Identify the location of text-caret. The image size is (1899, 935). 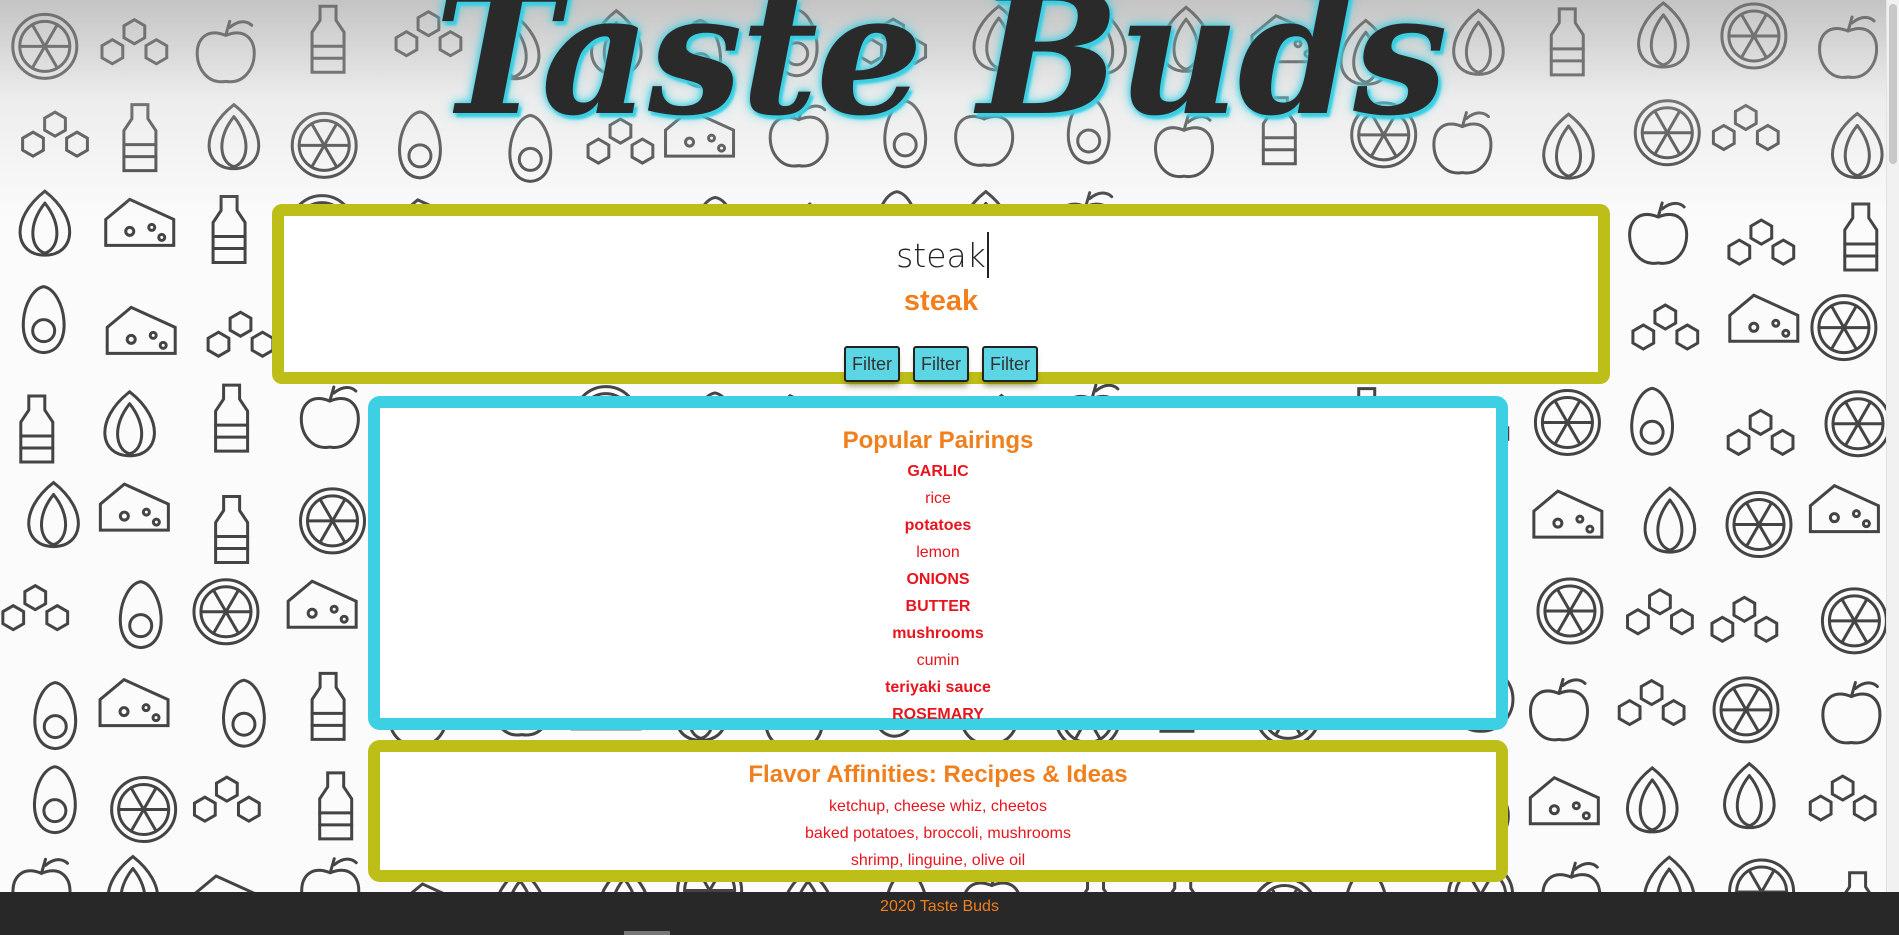
(988, 255).